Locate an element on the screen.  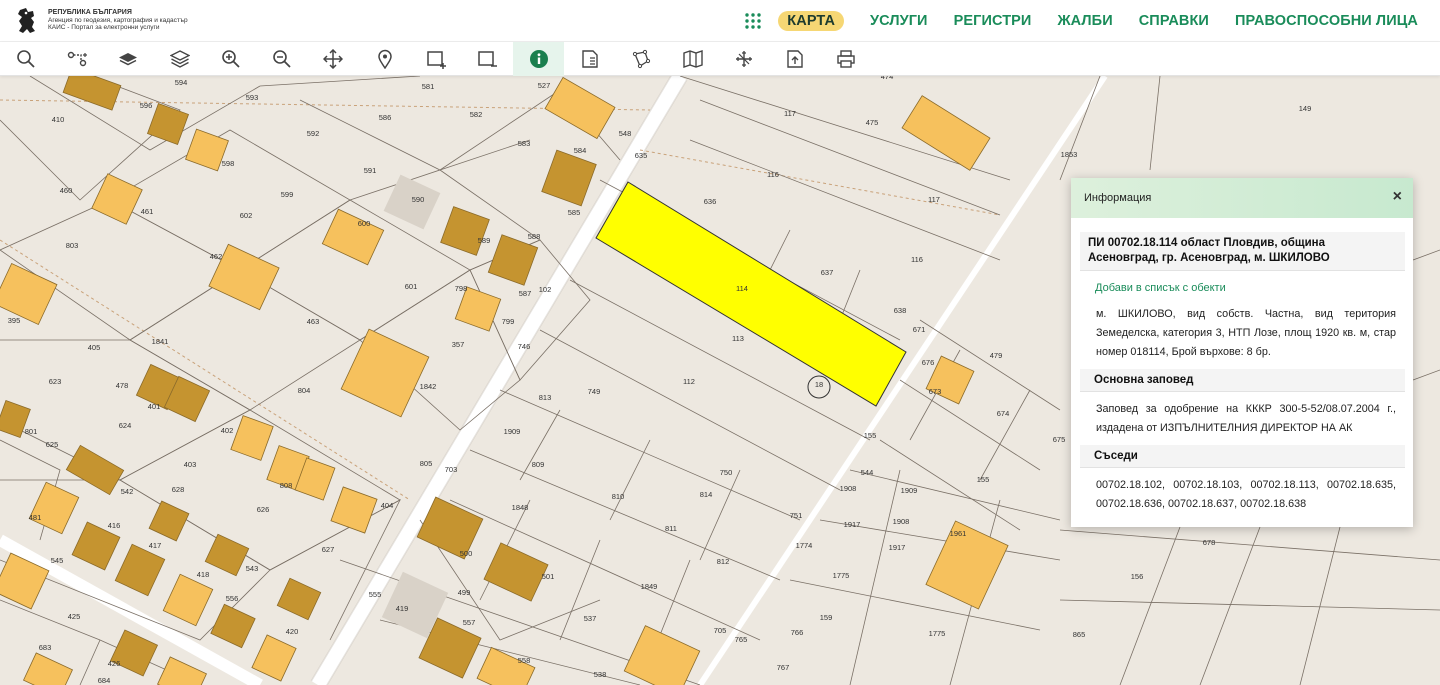
select-rectangle-tool is located at coordinates (435, 59).